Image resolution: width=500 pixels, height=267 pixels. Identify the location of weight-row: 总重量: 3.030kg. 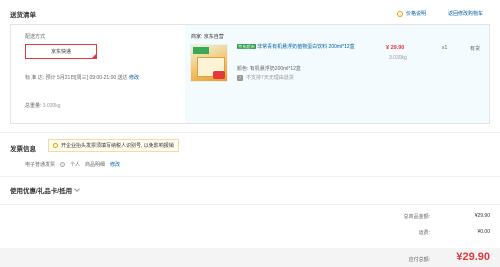
(43, 105).